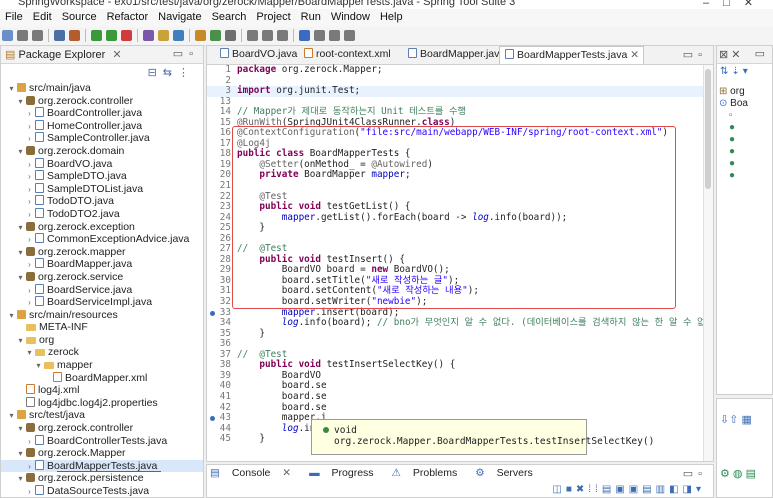 The height and width of the screenshot is (498, 773). Describe the element at coordinates (258, 54) in the screenshot. I see `editor-tab: BoardVO.java` at that location.